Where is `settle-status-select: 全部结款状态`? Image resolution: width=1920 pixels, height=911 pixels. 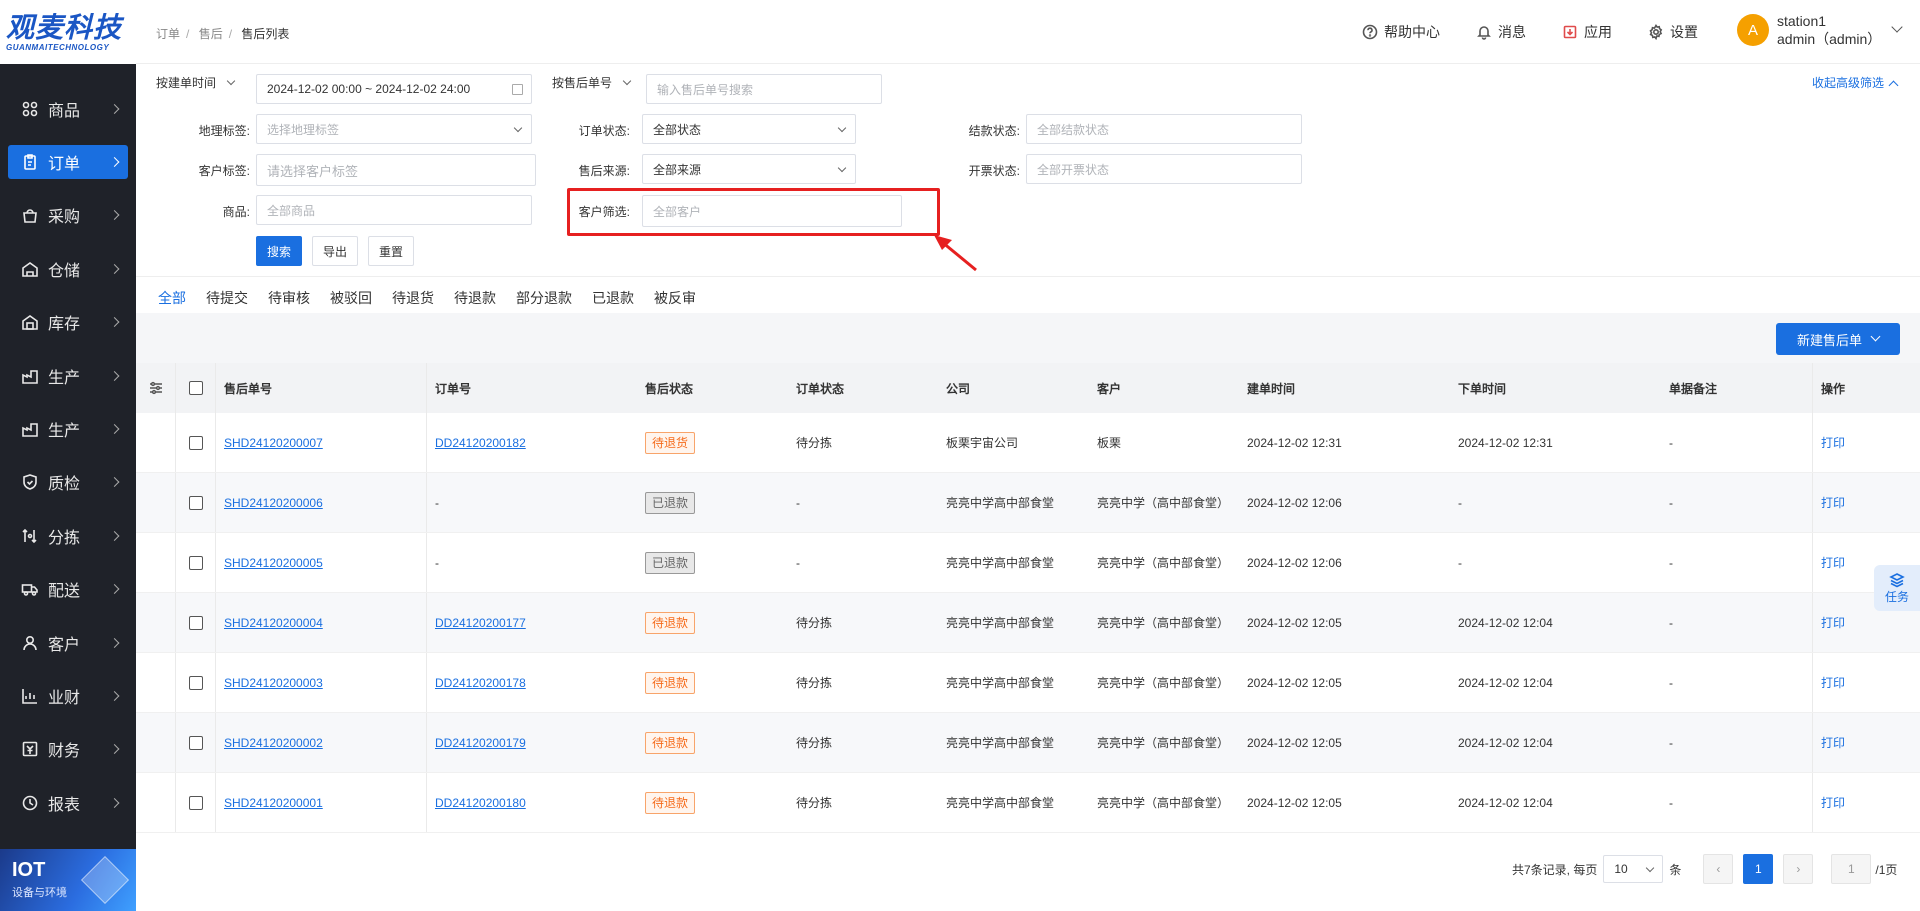
settle-status-select: 全部结款状态 is located at coordinates (1164, 129).